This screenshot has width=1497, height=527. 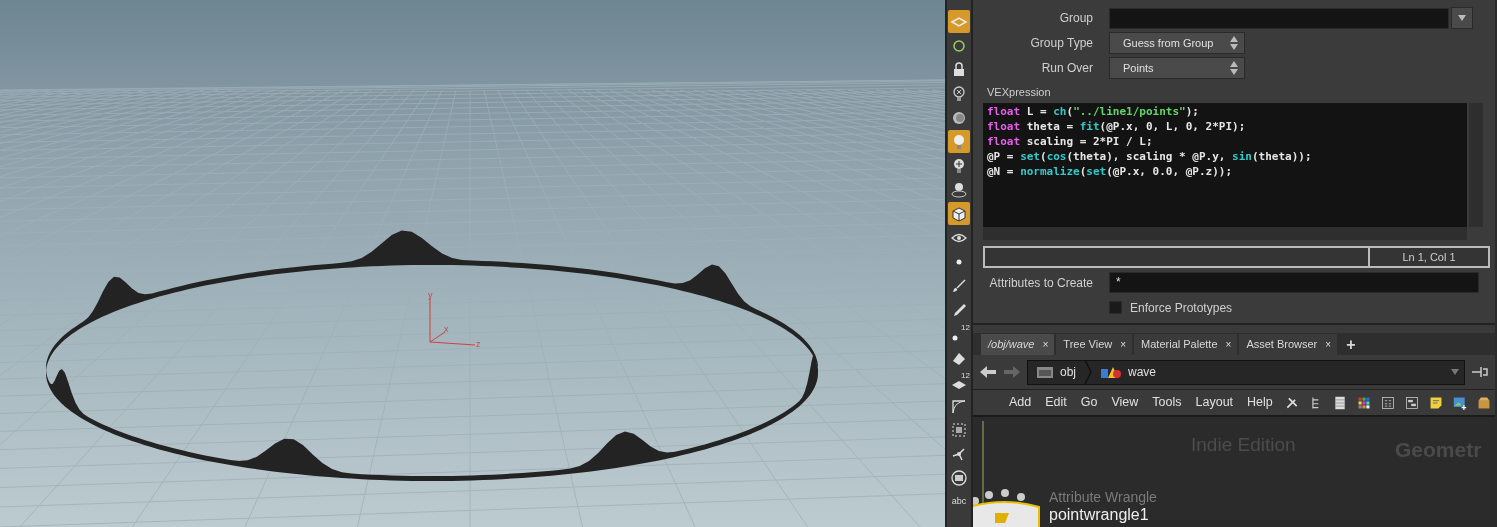 What do you see at coordinates (959, 213) in the screenshot?
I see `cube-icon` at bounding box center [959, 213].